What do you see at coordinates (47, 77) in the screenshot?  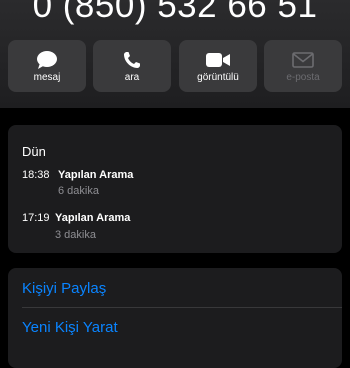 I see `message-button-label: mesaj` at bounding box center [47, 77].